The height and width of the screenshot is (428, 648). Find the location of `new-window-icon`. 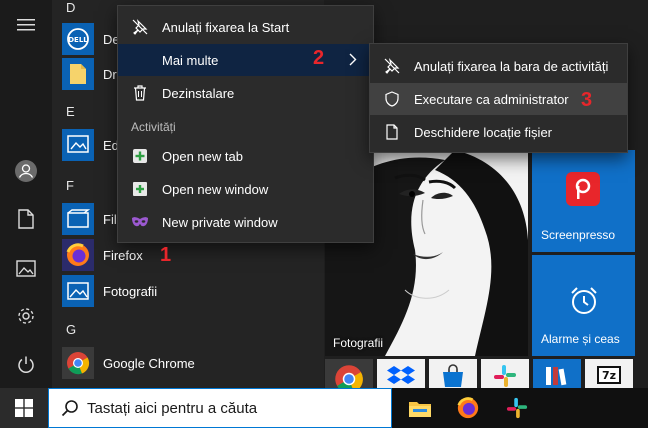

new-window-icon is located at coordinates (140, 189).